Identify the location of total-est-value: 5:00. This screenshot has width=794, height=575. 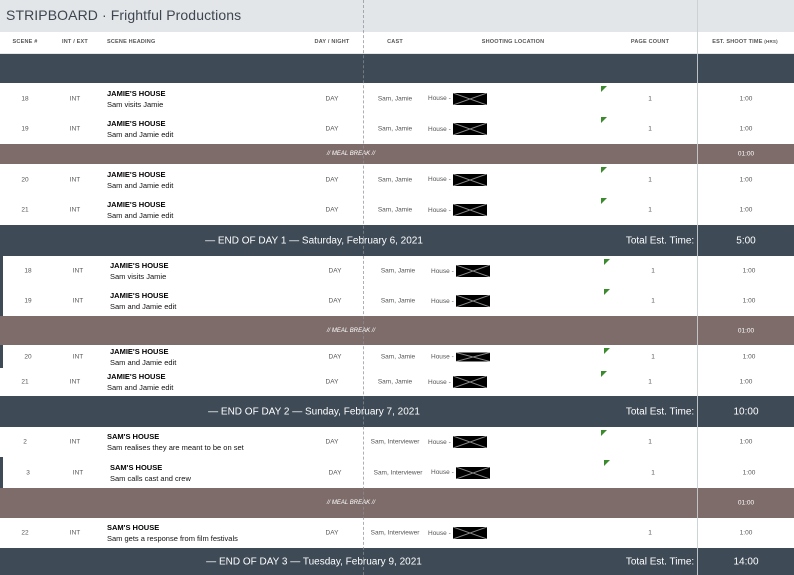
(746, 240).